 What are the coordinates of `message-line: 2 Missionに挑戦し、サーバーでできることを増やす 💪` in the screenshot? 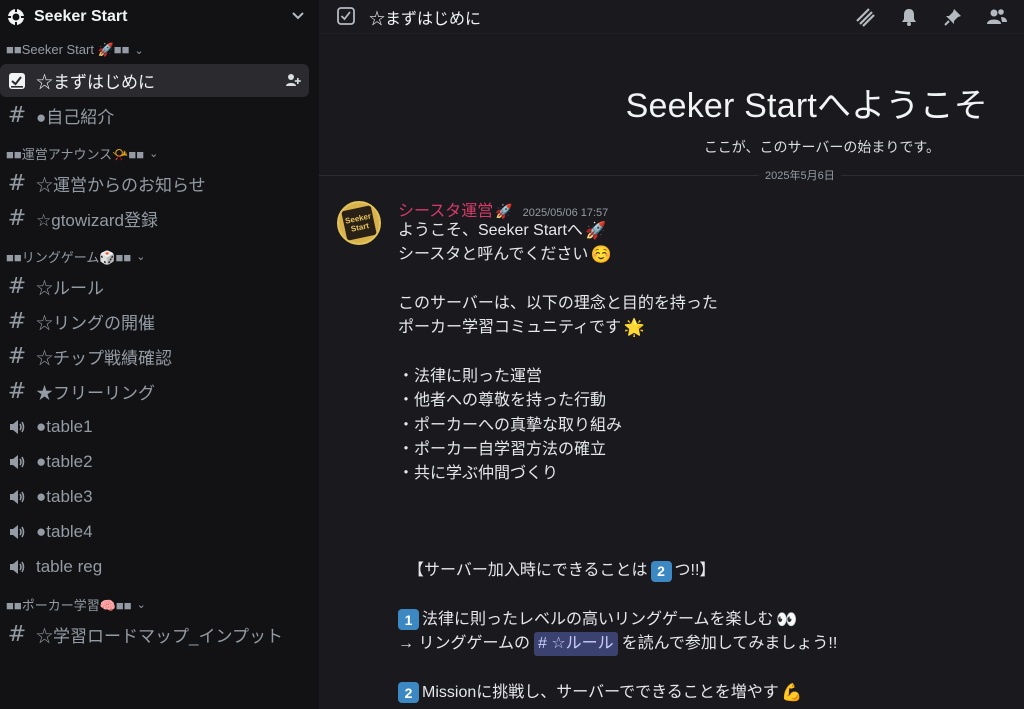 It's located at (701, 693).